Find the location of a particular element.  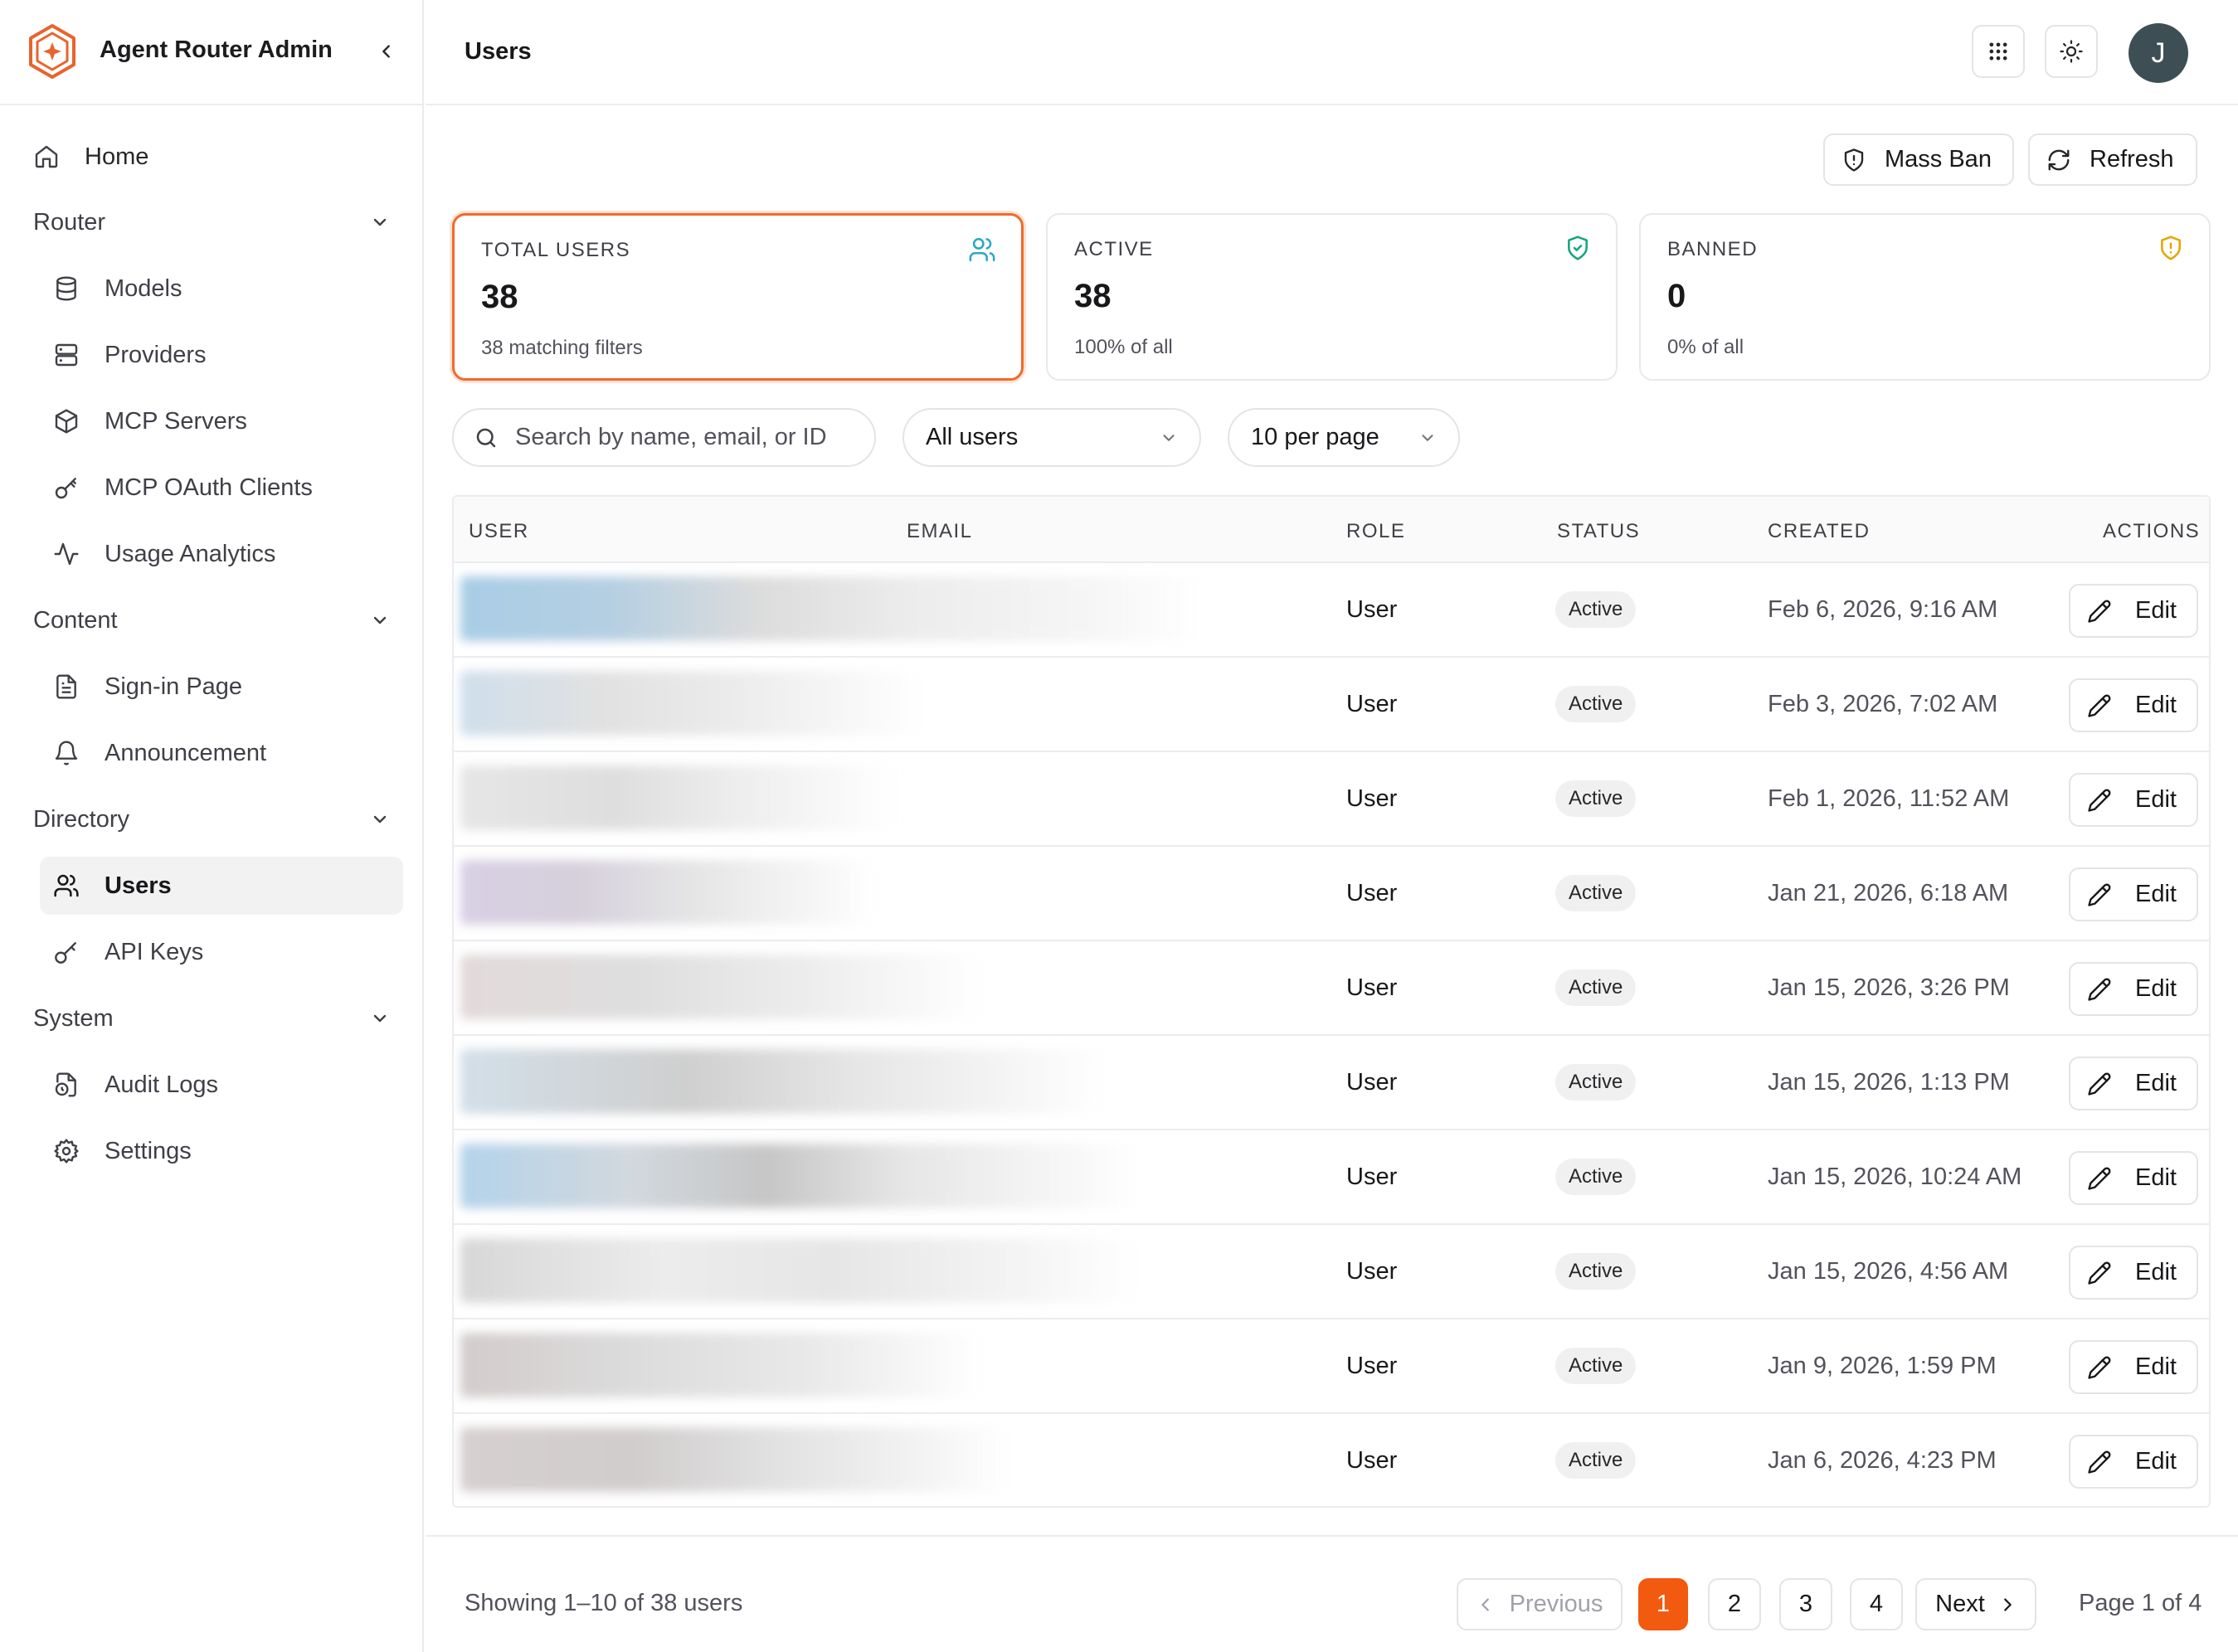

stat-subtext: 38 matching filters is located at coordinates (562, 348).